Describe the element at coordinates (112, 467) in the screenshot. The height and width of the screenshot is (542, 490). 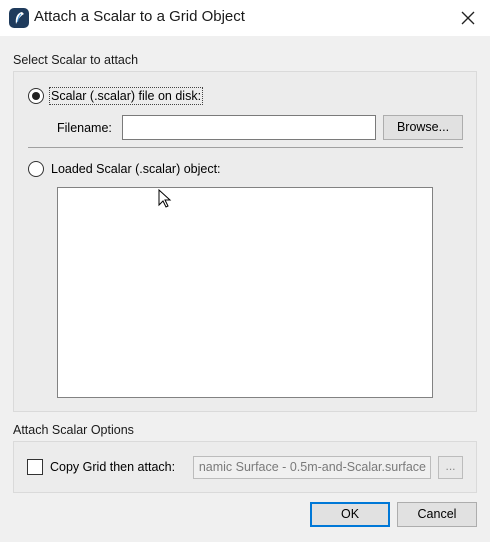
I see `copy-grid-label: Copy Grid then attach:` at that location.